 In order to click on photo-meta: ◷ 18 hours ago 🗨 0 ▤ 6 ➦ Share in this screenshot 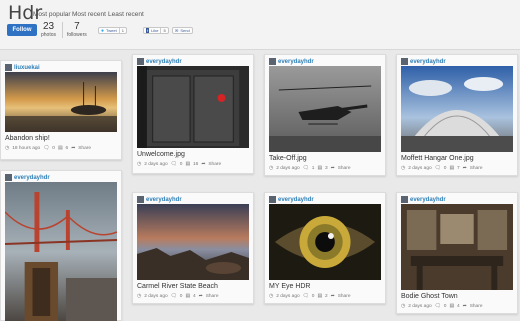, I will do `click(48, 148)`.